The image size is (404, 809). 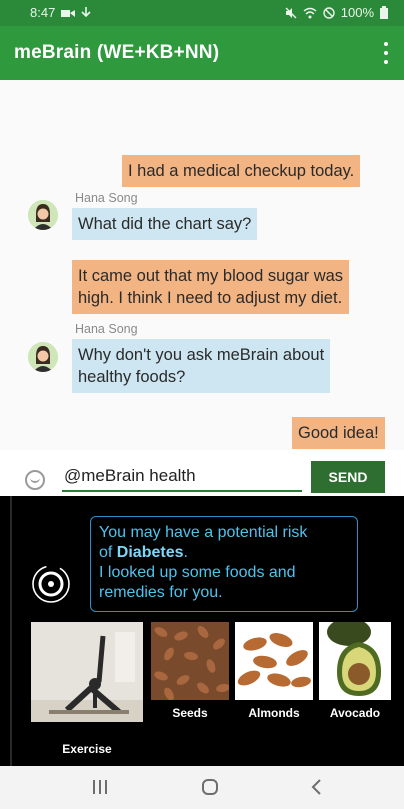 I want to click on message-text-line: healthy foods?, so click(x=132, y=377).